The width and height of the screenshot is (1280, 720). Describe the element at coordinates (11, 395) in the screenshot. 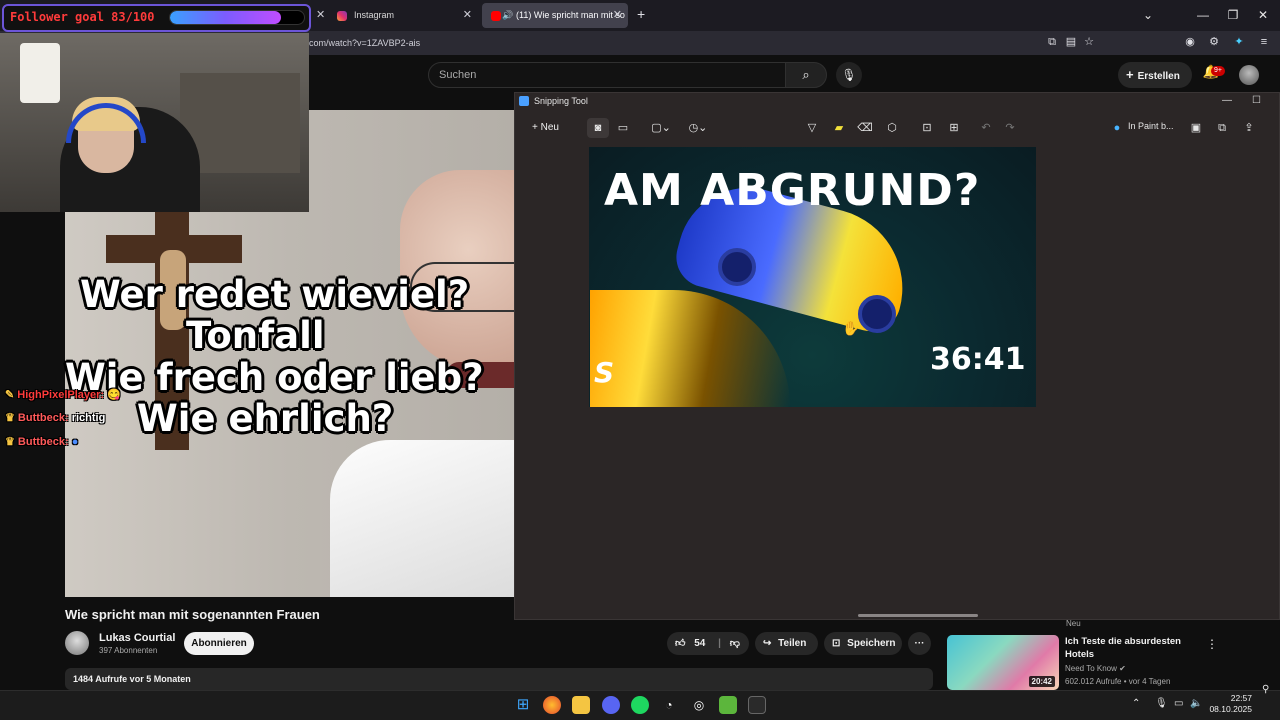

I see `chat-badge-icon: ✎` at that location.